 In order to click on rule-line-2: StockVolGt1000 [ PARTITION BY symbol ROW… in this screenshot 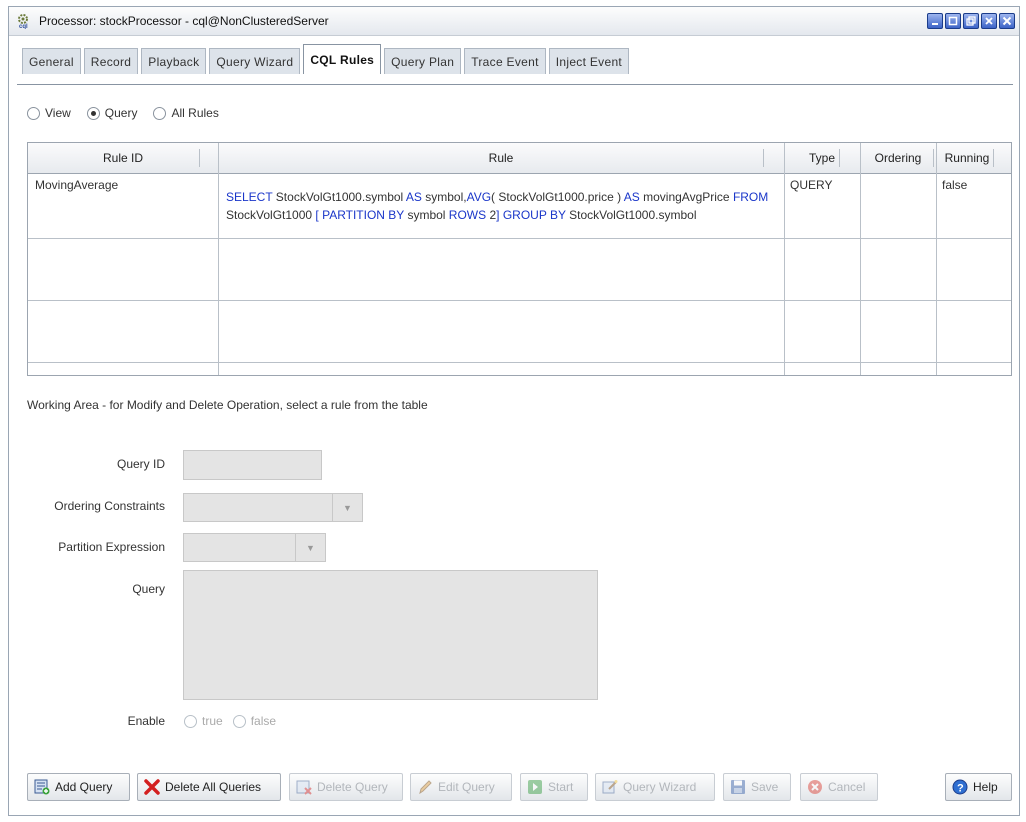, I will do `click(461, 215)`.